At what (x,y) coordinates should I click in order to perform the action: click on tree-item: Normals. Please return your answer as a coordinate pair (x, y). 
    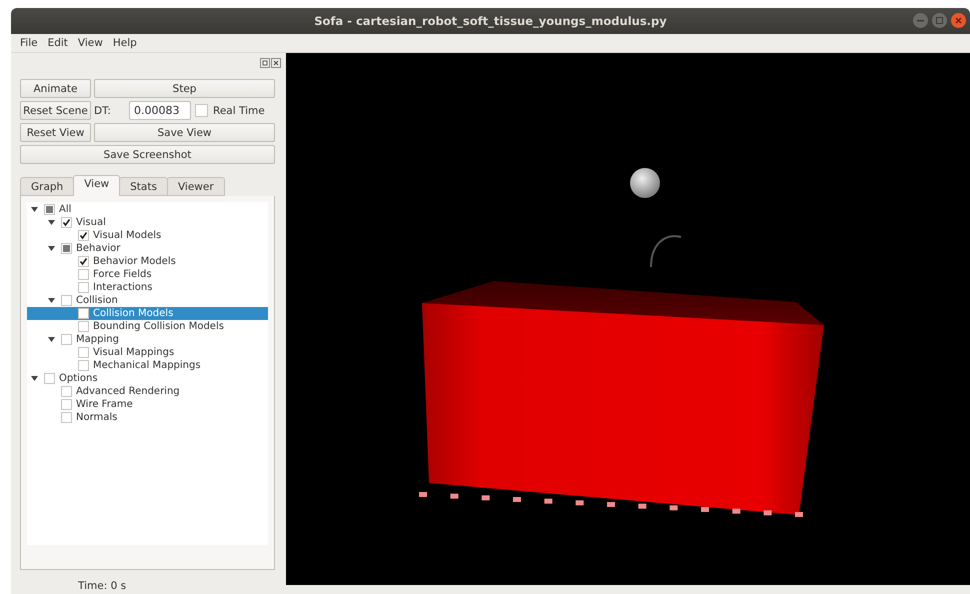
    Looking at the image, I should click on (147, 417).